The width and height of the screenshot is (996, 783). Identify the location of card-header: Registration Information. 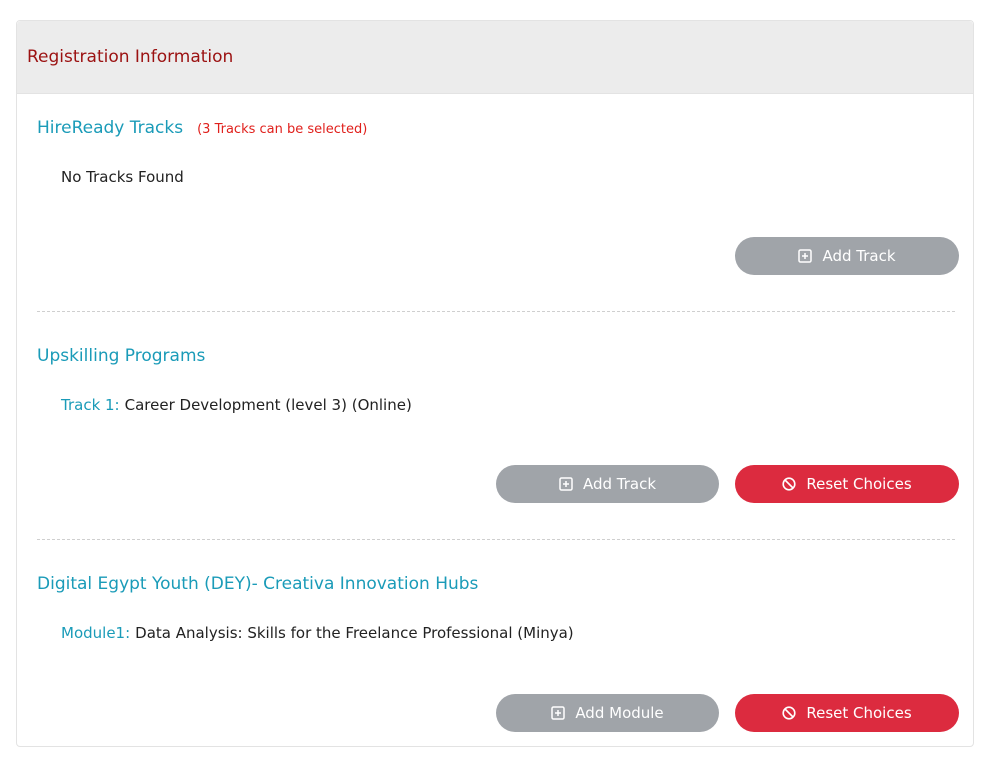
(495, 57).